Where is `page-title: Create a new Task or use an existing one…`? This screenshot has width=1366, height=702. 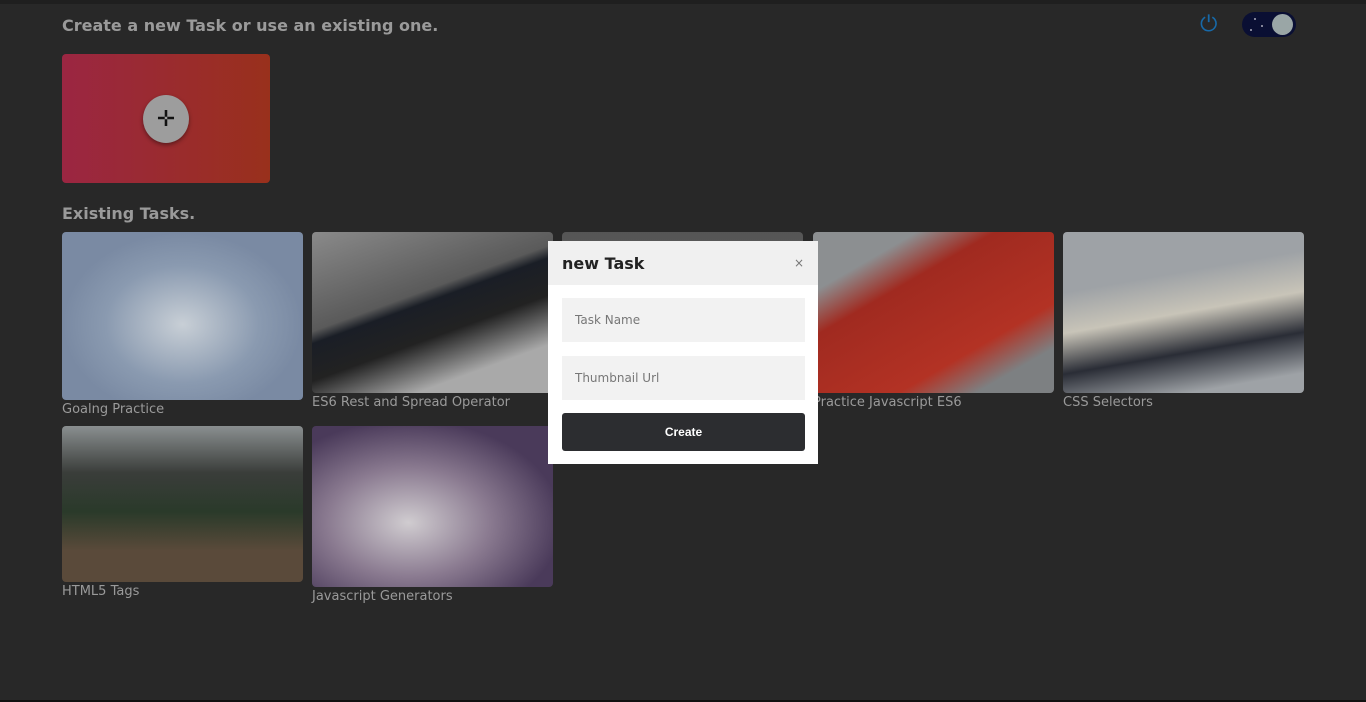 page-title: Create a new Task or use an existing one… is located at coordinates (250, 25).